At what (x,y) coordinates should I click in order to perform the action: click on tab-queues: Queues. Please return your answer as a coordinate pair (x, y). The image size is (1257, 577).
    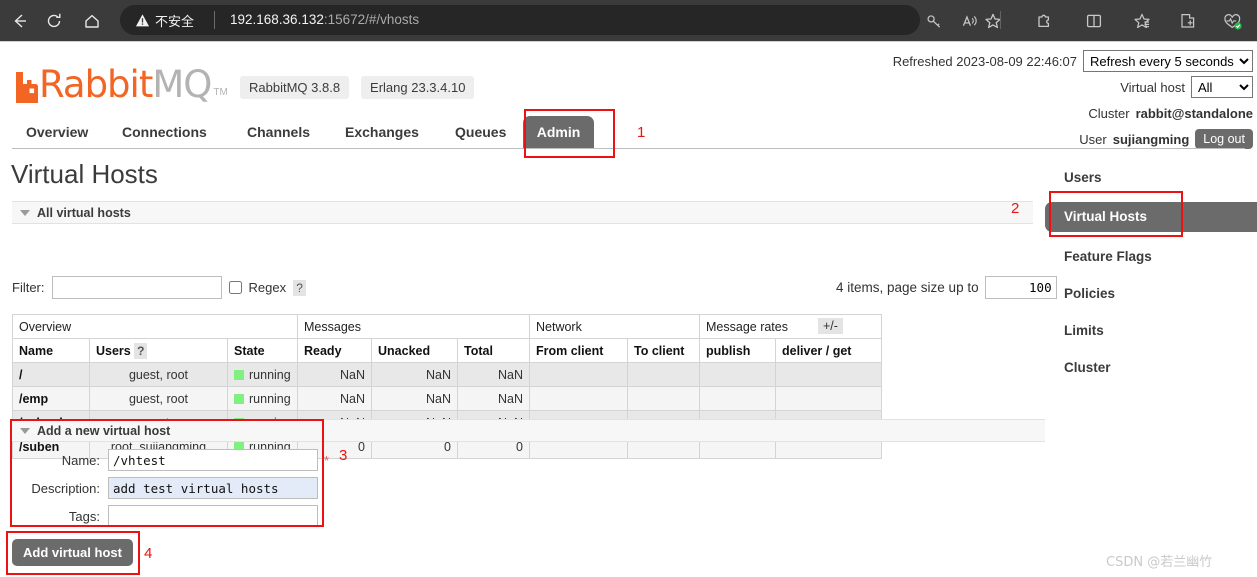
    Looking at the image, I should click on (480, 132).